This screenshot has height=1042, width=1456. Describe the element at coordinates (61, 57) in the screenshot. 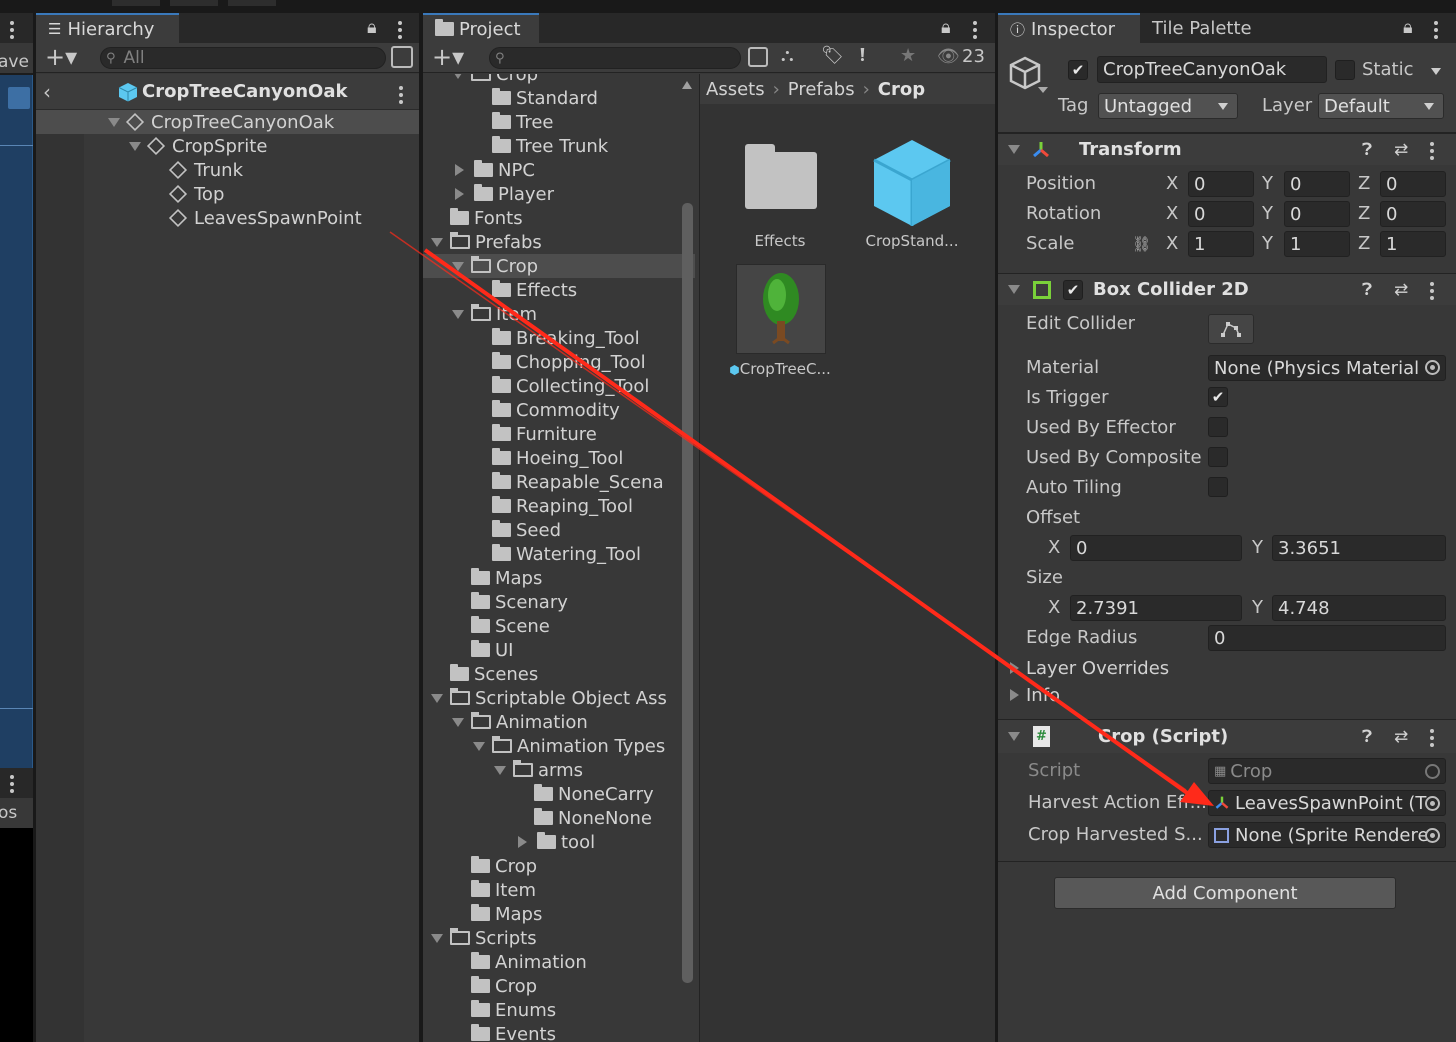

I see `add-button: +▾` at that location.